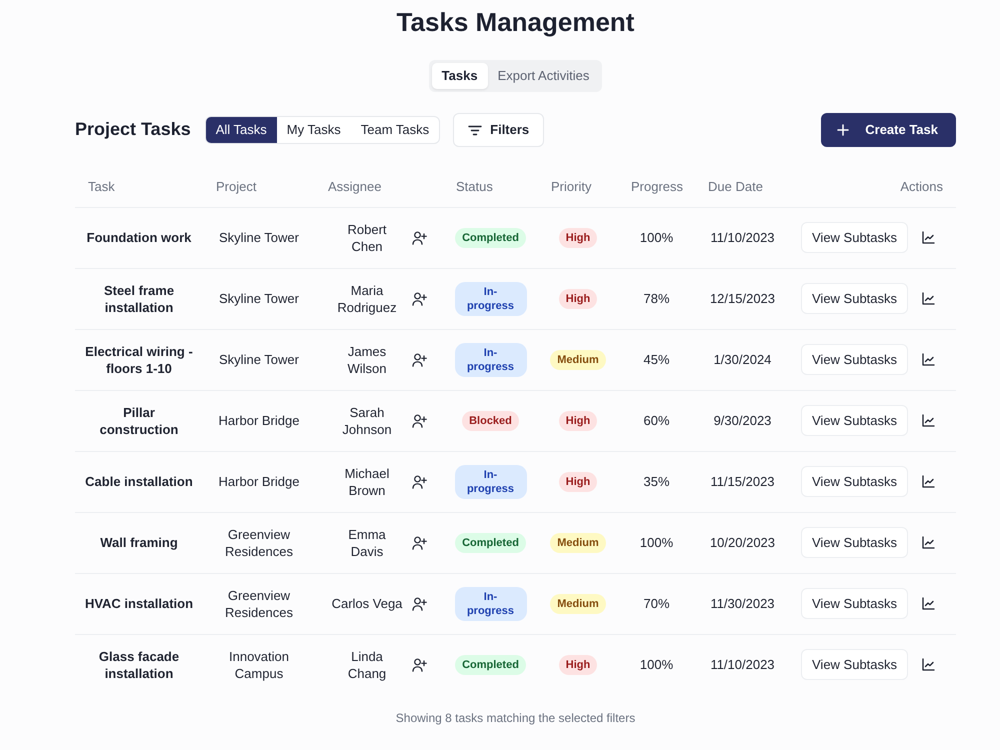  What do you see at coordinates (656, 359) in the screenshot?
I see `progress-value: 45%` at bounding box center [656, 359].